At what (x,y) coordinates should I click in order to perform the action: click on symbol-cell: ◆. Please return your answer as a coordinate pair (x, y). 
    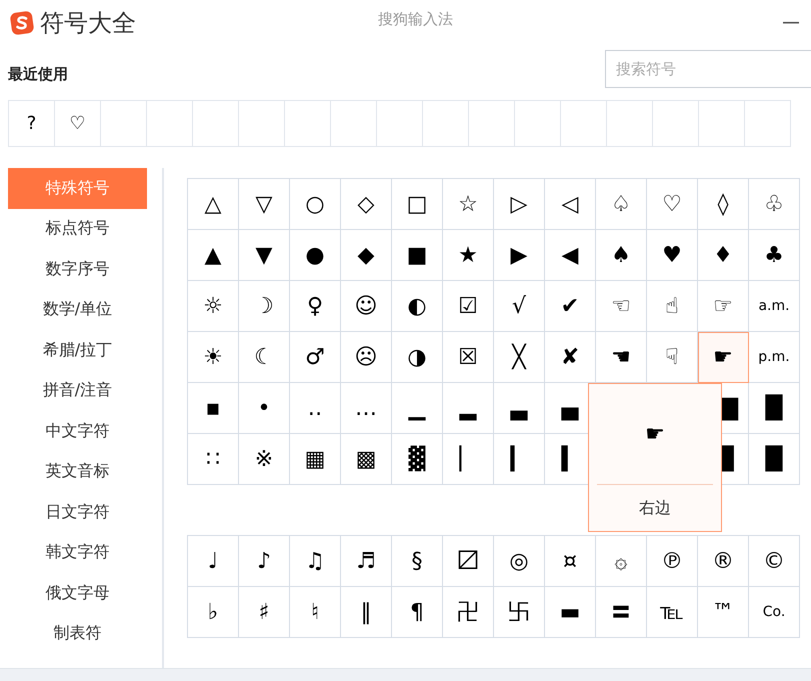
    Looking at the image, I should click on (366, 255).